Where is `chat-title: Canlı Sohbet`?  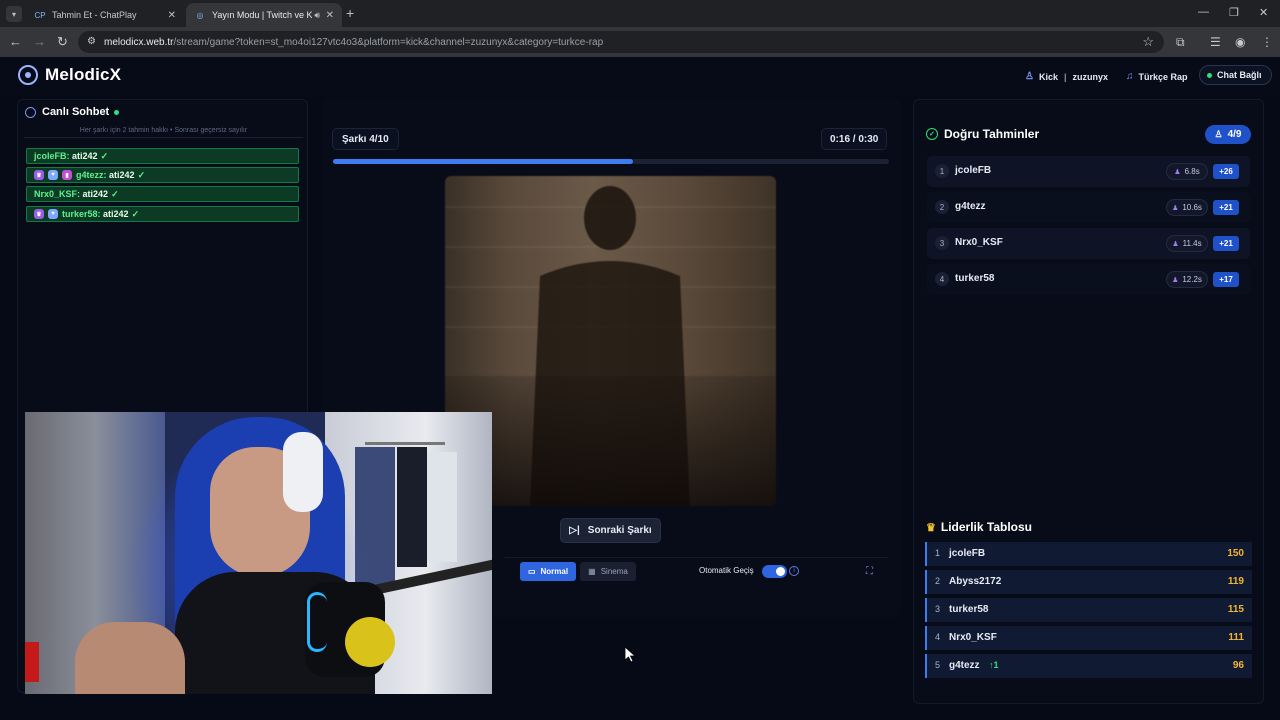
chat-title: Canlı Sohbet is located at coordinates (72, 112).